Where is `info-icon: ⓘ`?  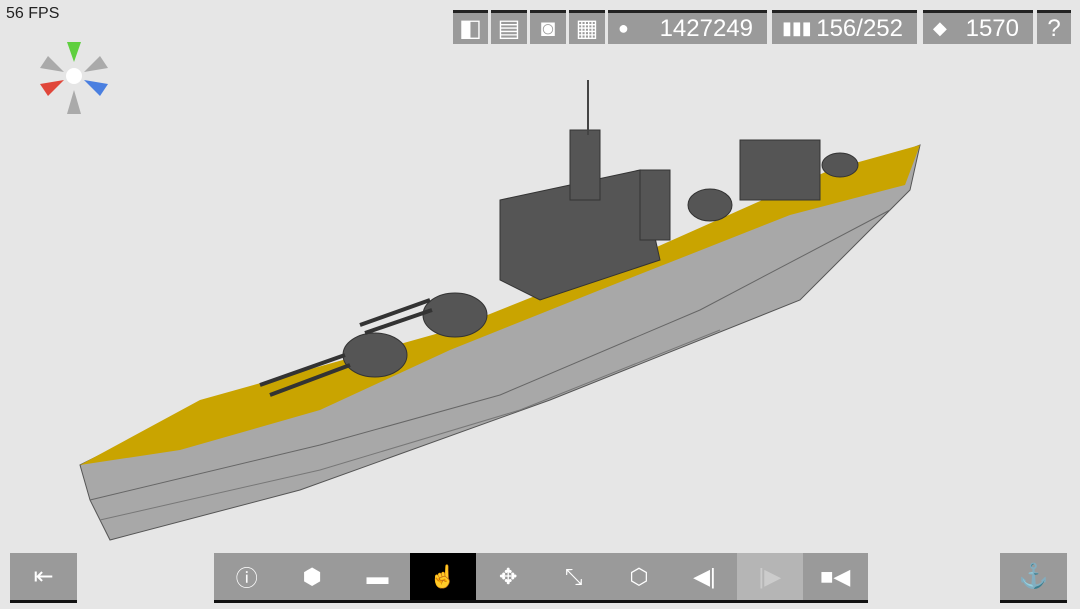 info-icon: ⓘ is located at coordinates (246, 578).